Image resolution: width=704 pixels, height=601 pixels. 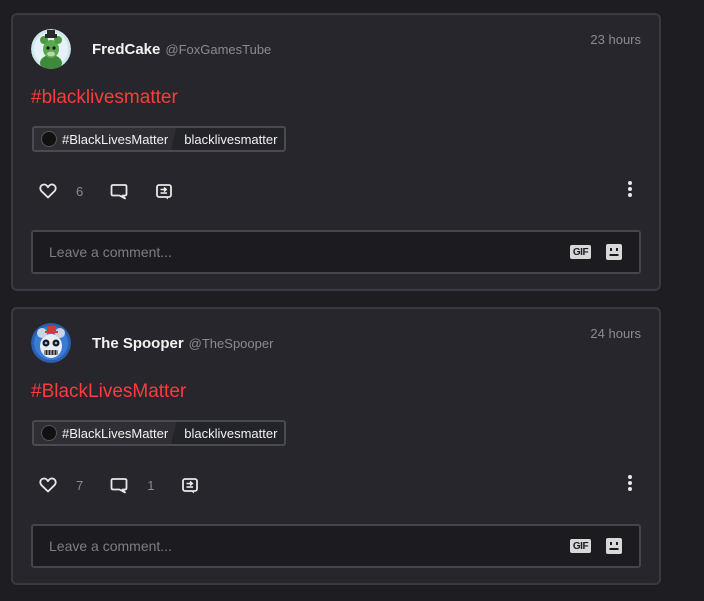 What do you see at coordinates (615, 333) in the screenshot?
I see `post-timestamp: 24 hours` at bounding box center [615, 333].